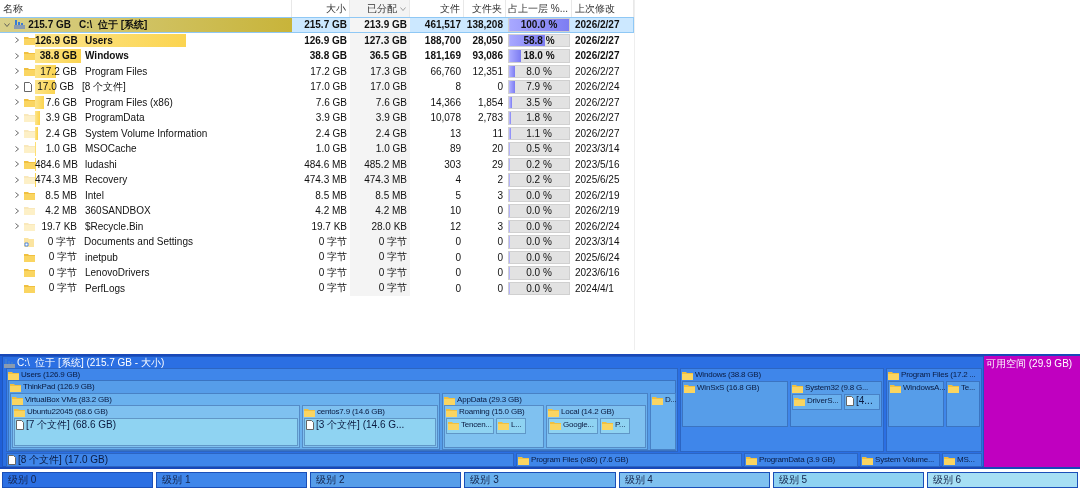 Image resolution: width=1080 pixels, height=488 pixels. What do you see at coordinates (539, 133) in the screenshot?
I see `percent-bar: 1.1 %` at bounding box center [539, 133].